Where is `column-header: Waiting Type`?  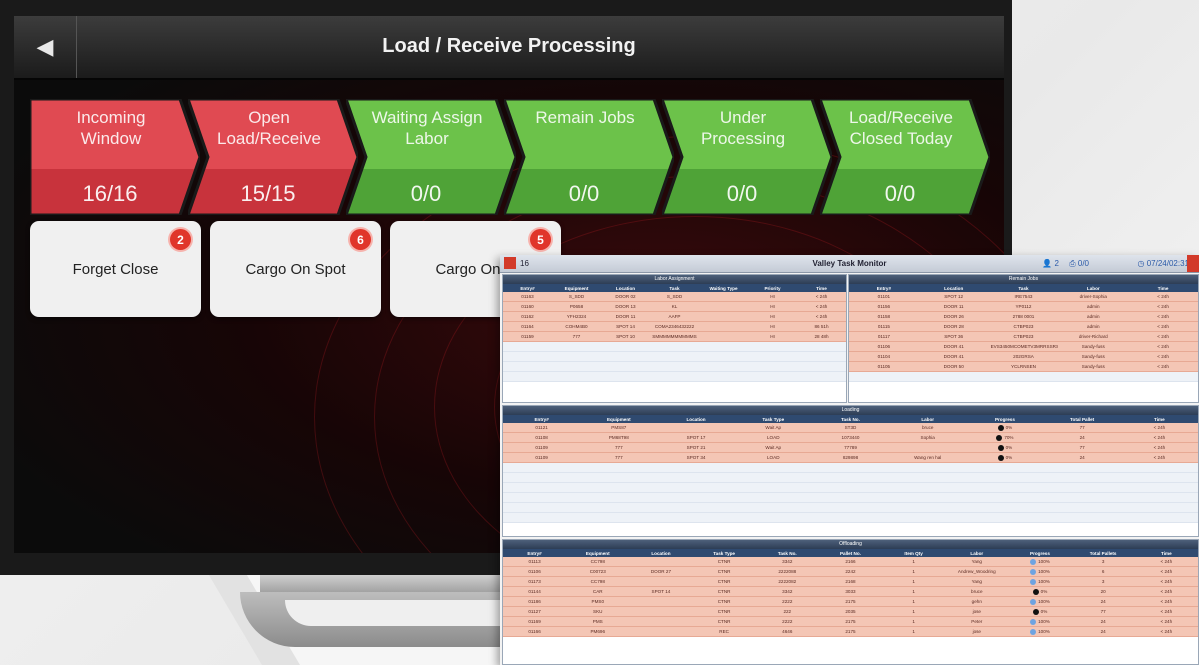 column-header: Waiting Type is located at coordinates (723, 288).